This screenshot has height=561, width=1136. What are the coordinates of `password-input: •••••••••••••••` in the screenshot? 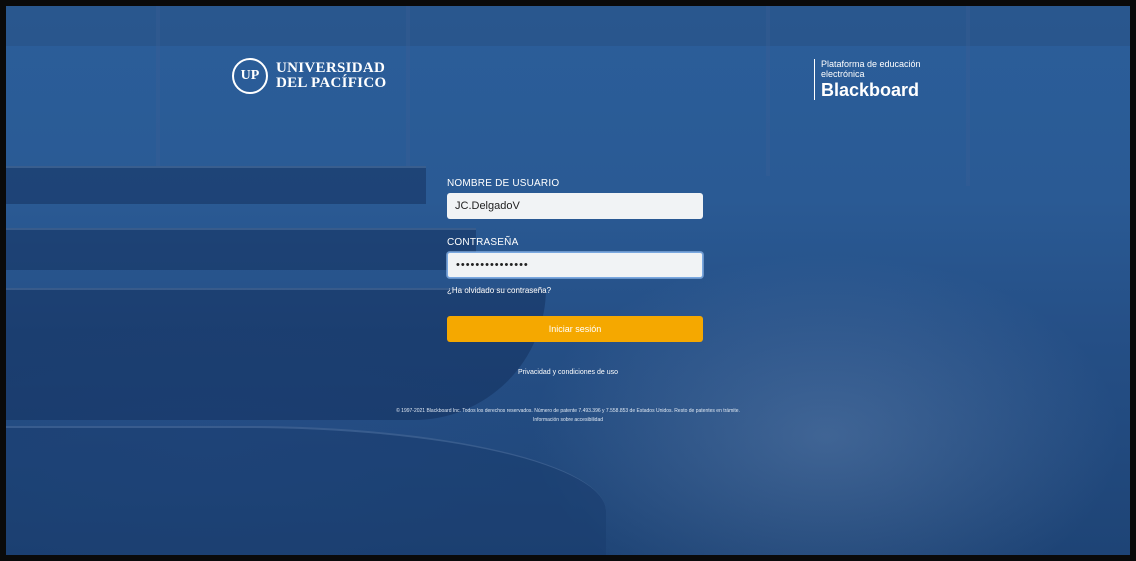 It's located at (575, 265).